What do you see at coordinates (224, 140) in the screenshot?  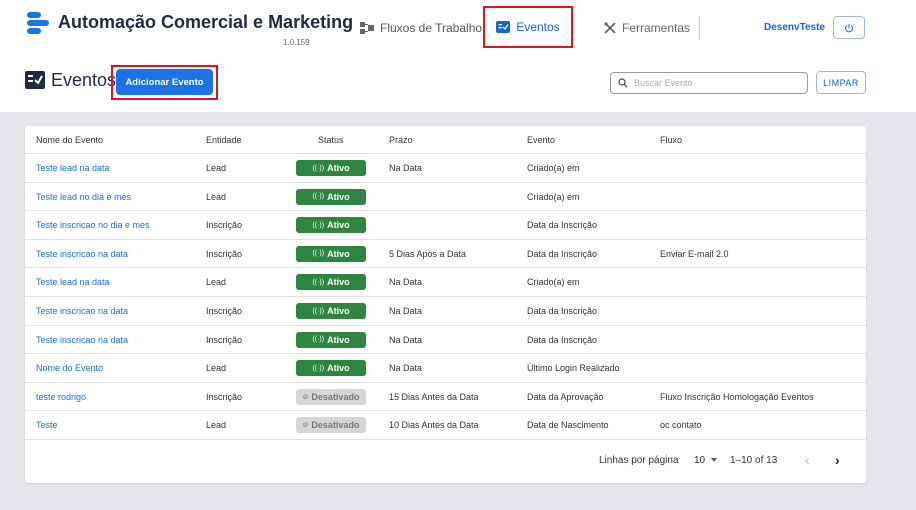 I see `col-entidade: Entidade` at bounding box center [224, 140].